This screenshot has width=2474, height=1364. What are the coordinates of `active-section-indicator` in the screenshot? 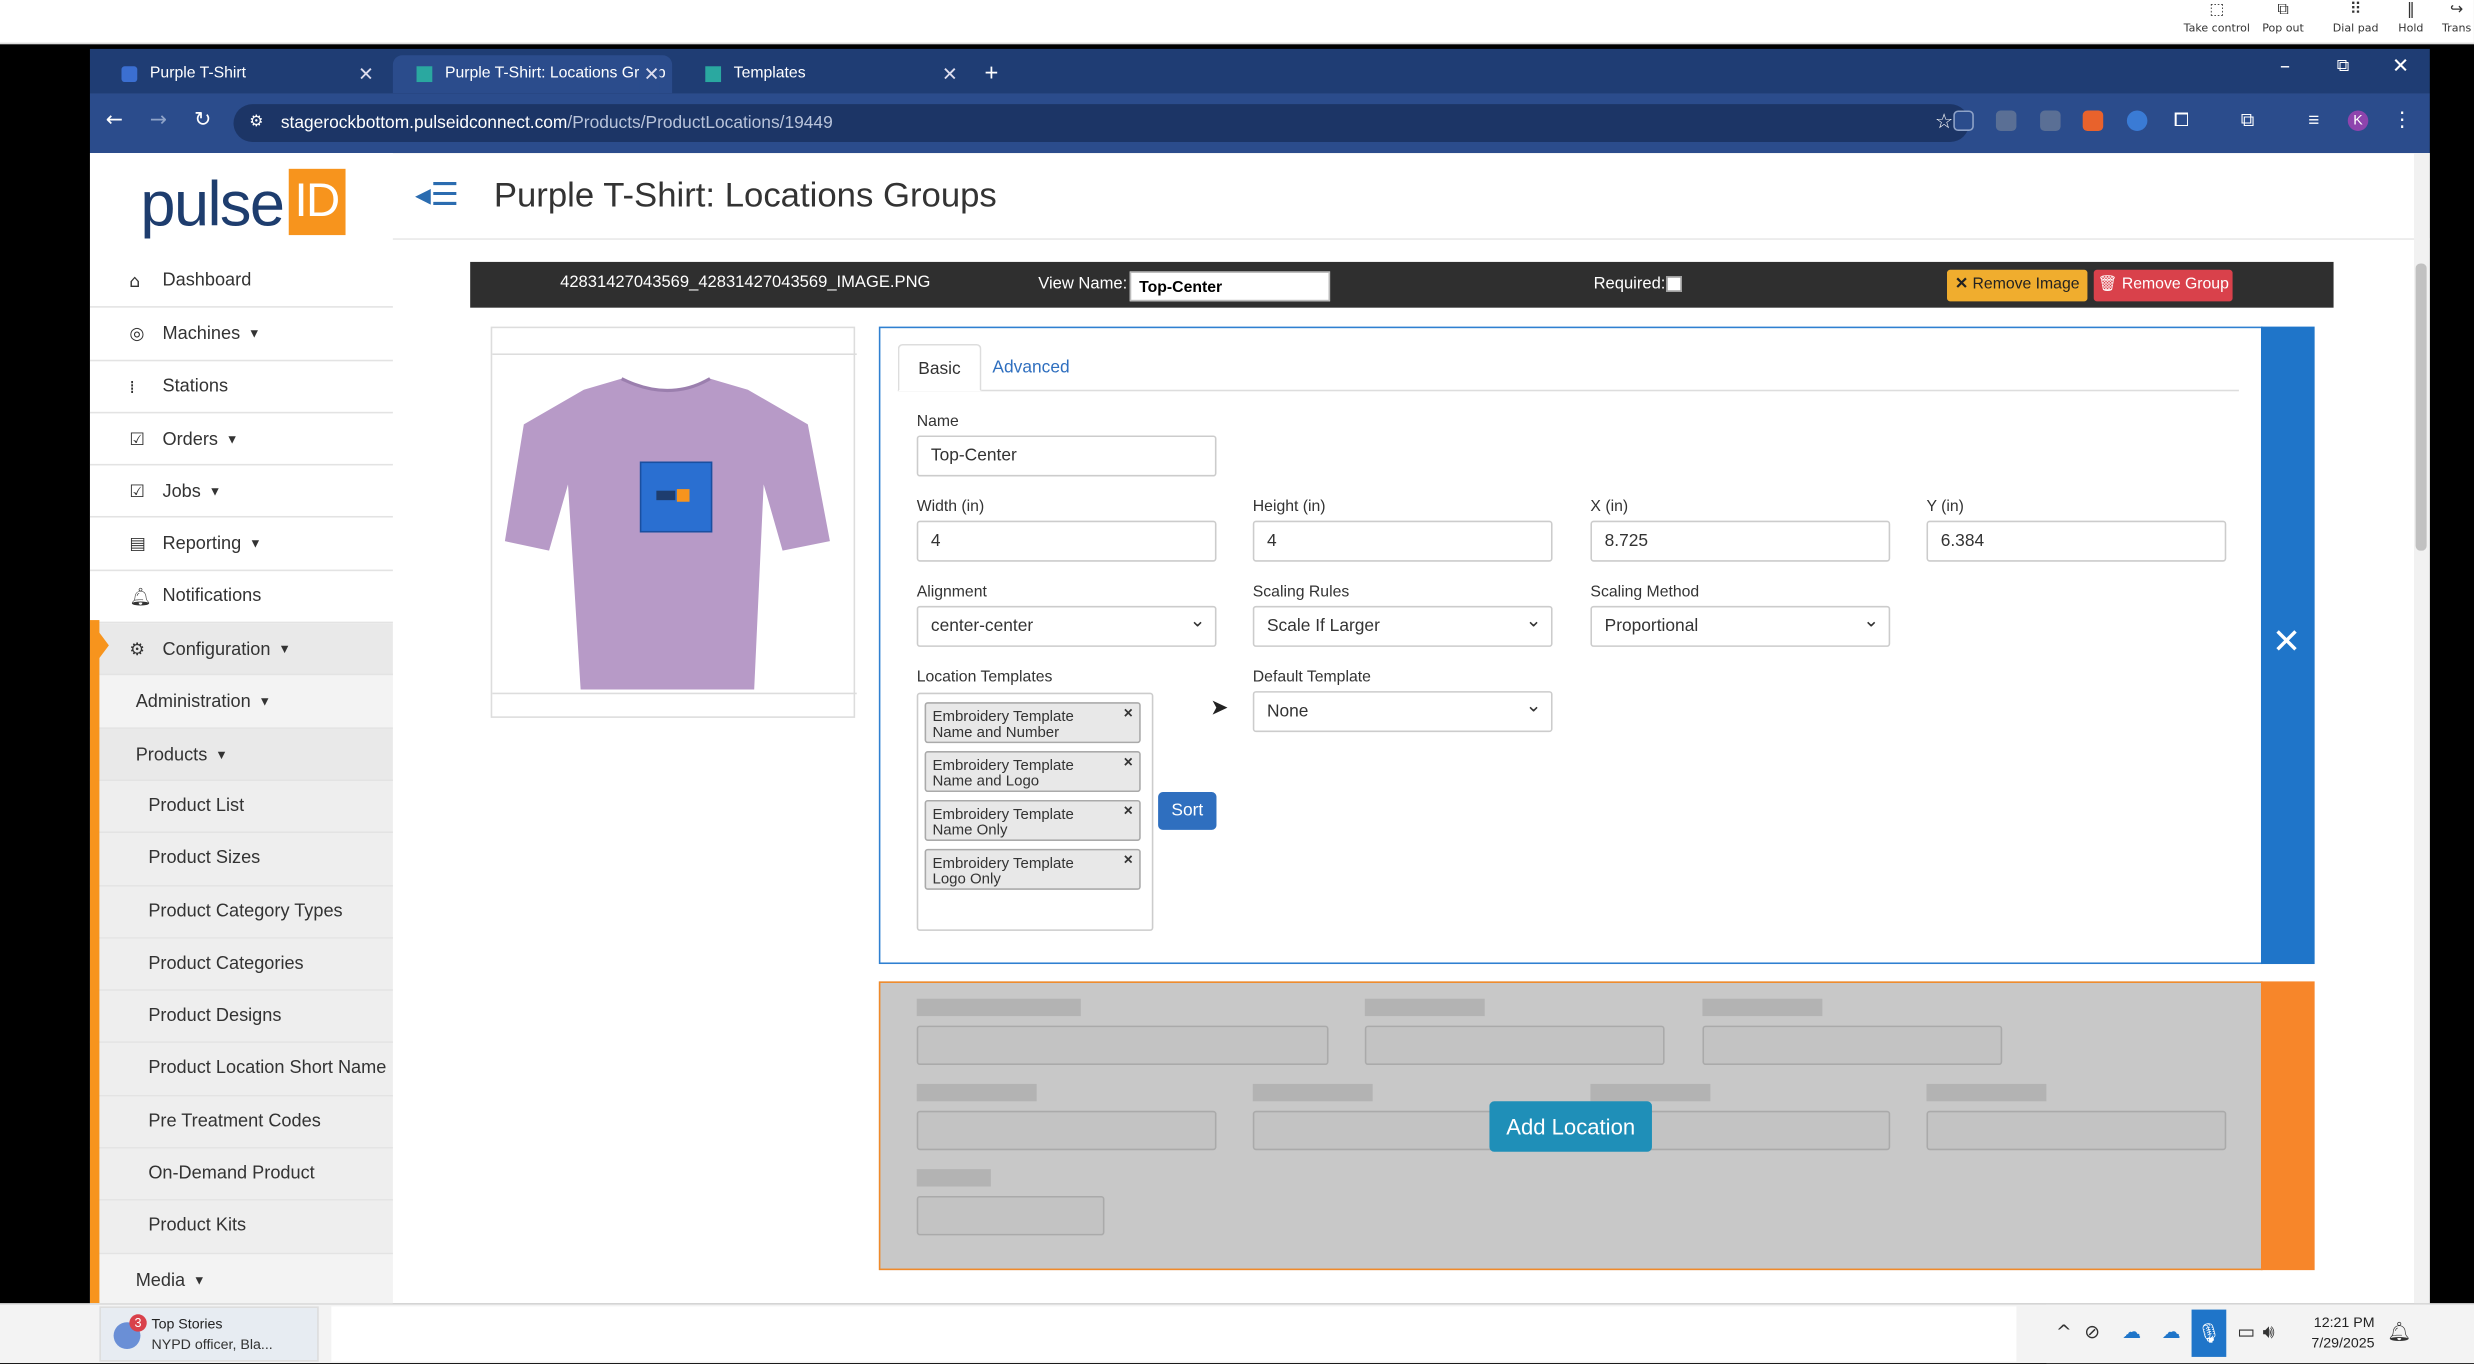 It's located at (94, 962).